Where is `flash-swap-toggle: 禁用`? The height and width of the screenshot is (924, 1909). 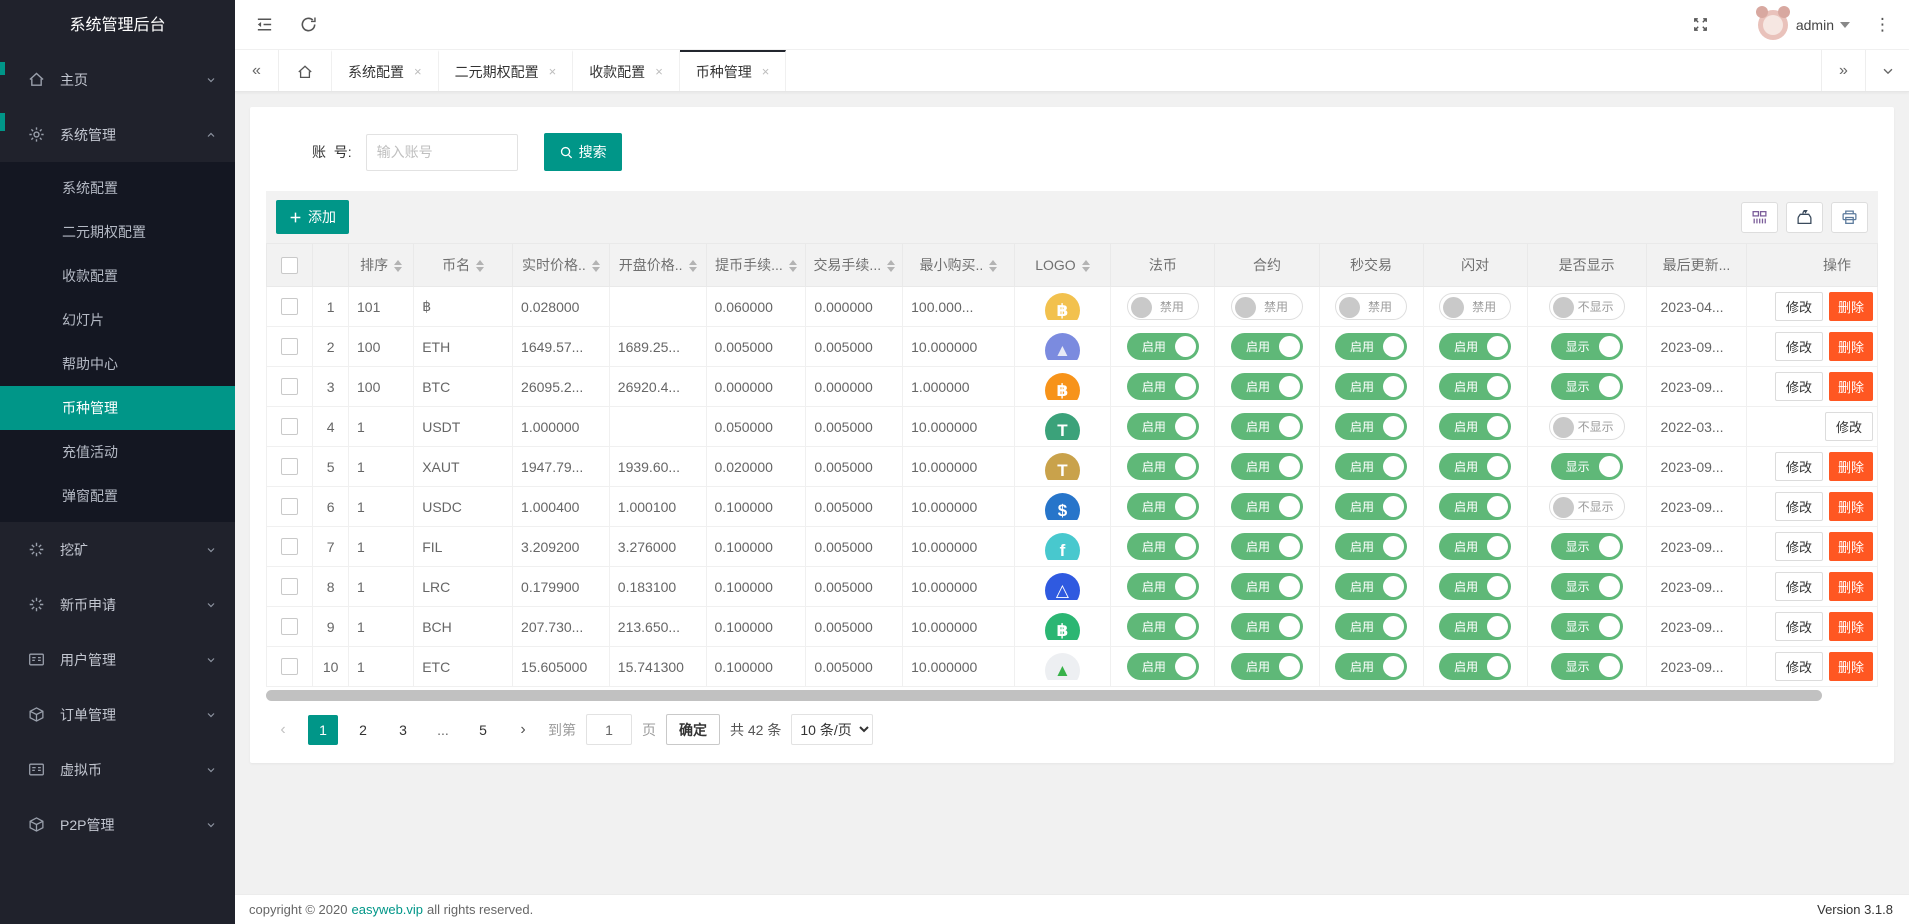 flash-swap-toggle: 禁用 is located at coordinates (1475, 306).